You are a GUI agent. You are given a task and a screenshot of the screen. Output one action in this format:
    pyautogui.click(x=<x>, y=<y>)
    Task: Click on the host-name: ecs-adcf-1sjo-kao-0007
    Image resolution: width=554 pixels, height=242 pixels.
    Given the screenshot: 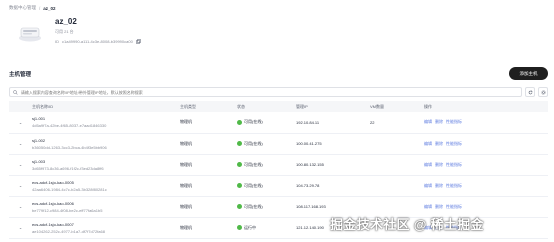 What is the action you would take?
    pyautogui.click(x=104, y=224)
    